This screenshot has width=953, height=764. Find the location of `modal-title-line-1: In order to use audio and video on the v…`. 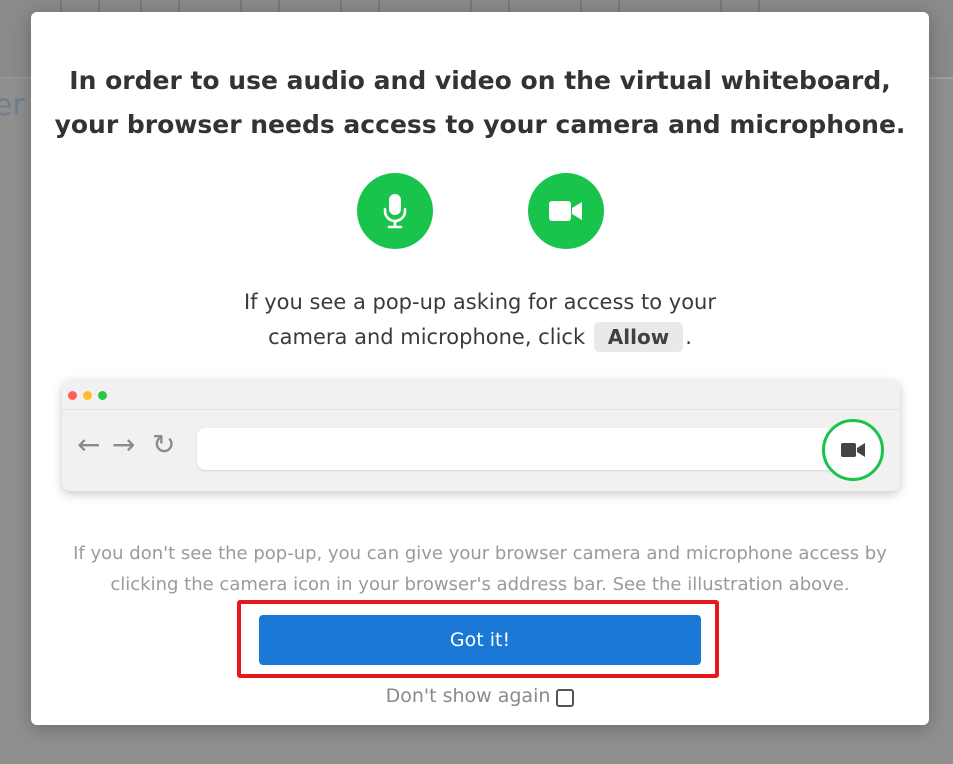

modal-title-line-1: In order to use audio and video on the v… is located at coordinates (480, 80).